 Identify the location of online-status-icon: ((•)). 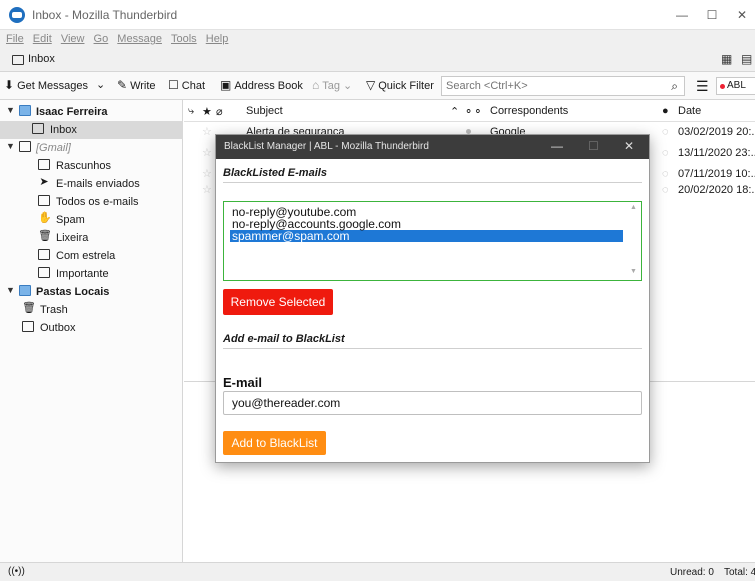
(16, 571).